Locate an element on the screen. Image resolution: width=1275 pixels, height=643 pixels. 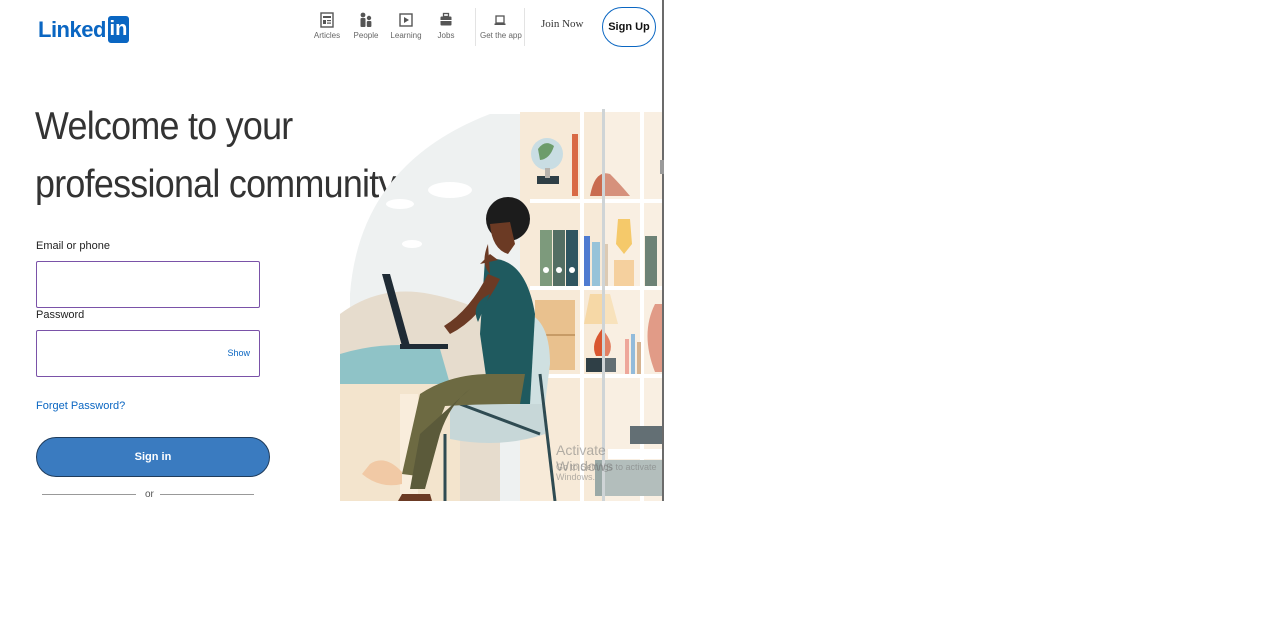
show-password-button: Show is located at coordinates (238, 353).